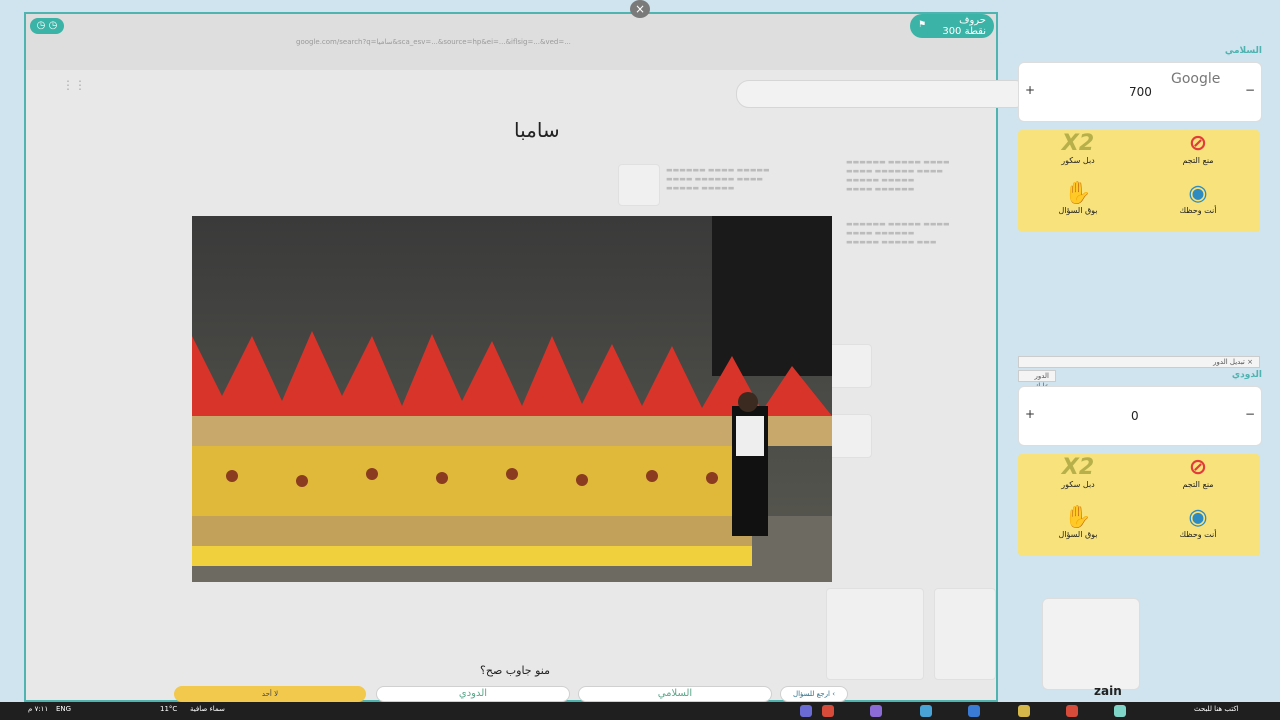 The height and width of the screenshot is (720, 1280). I want to click on team1-score: 700, so click(1140, 92).